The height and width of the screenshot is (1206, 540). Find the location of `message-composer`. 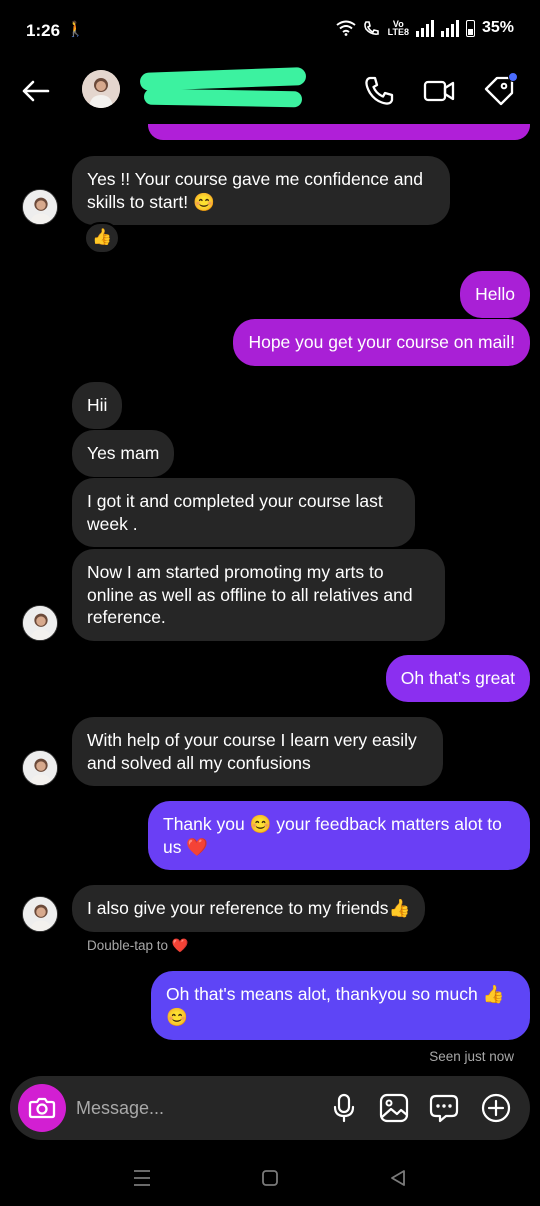

message-composer is located at coordinates (270, 1108).